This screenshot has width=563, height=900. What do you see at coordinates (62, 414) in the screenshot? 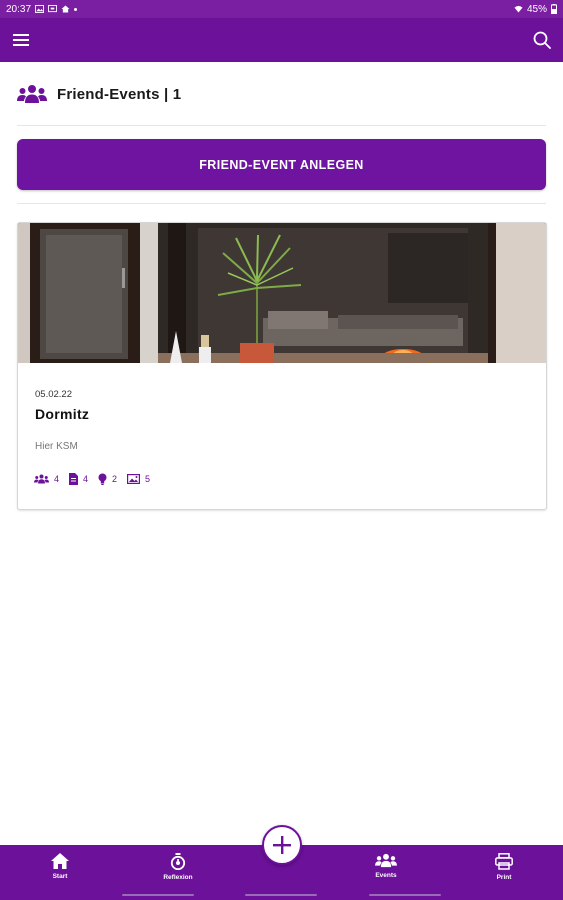
I see `event-title: Dormitz` at bounding box center [62, 414].